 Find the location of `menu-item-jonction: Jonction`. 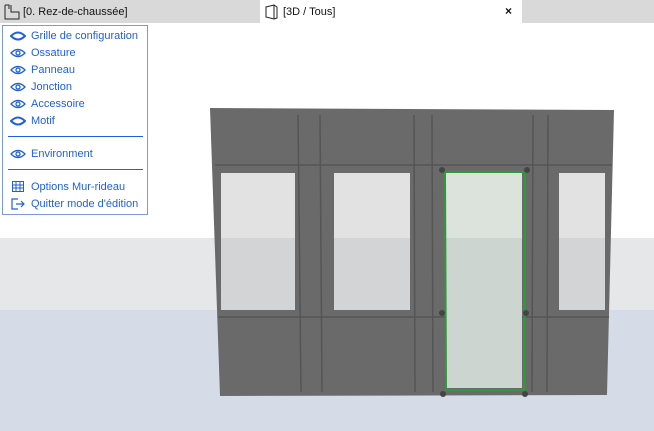

menu-item-jonction: Jonction is located at coordinates (75, 86).